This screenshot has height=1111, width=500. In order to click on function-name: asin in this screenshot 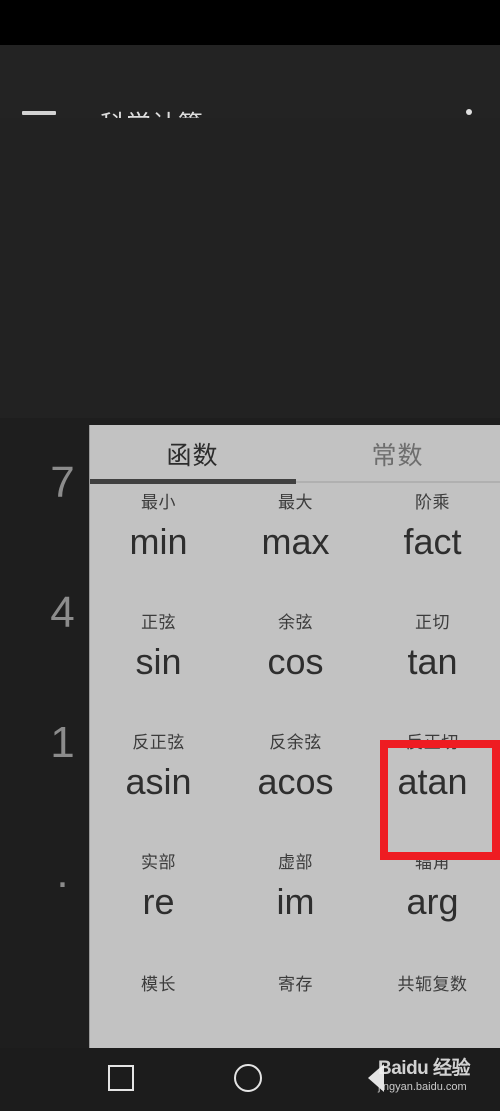, I will do `click(158, 781)`.